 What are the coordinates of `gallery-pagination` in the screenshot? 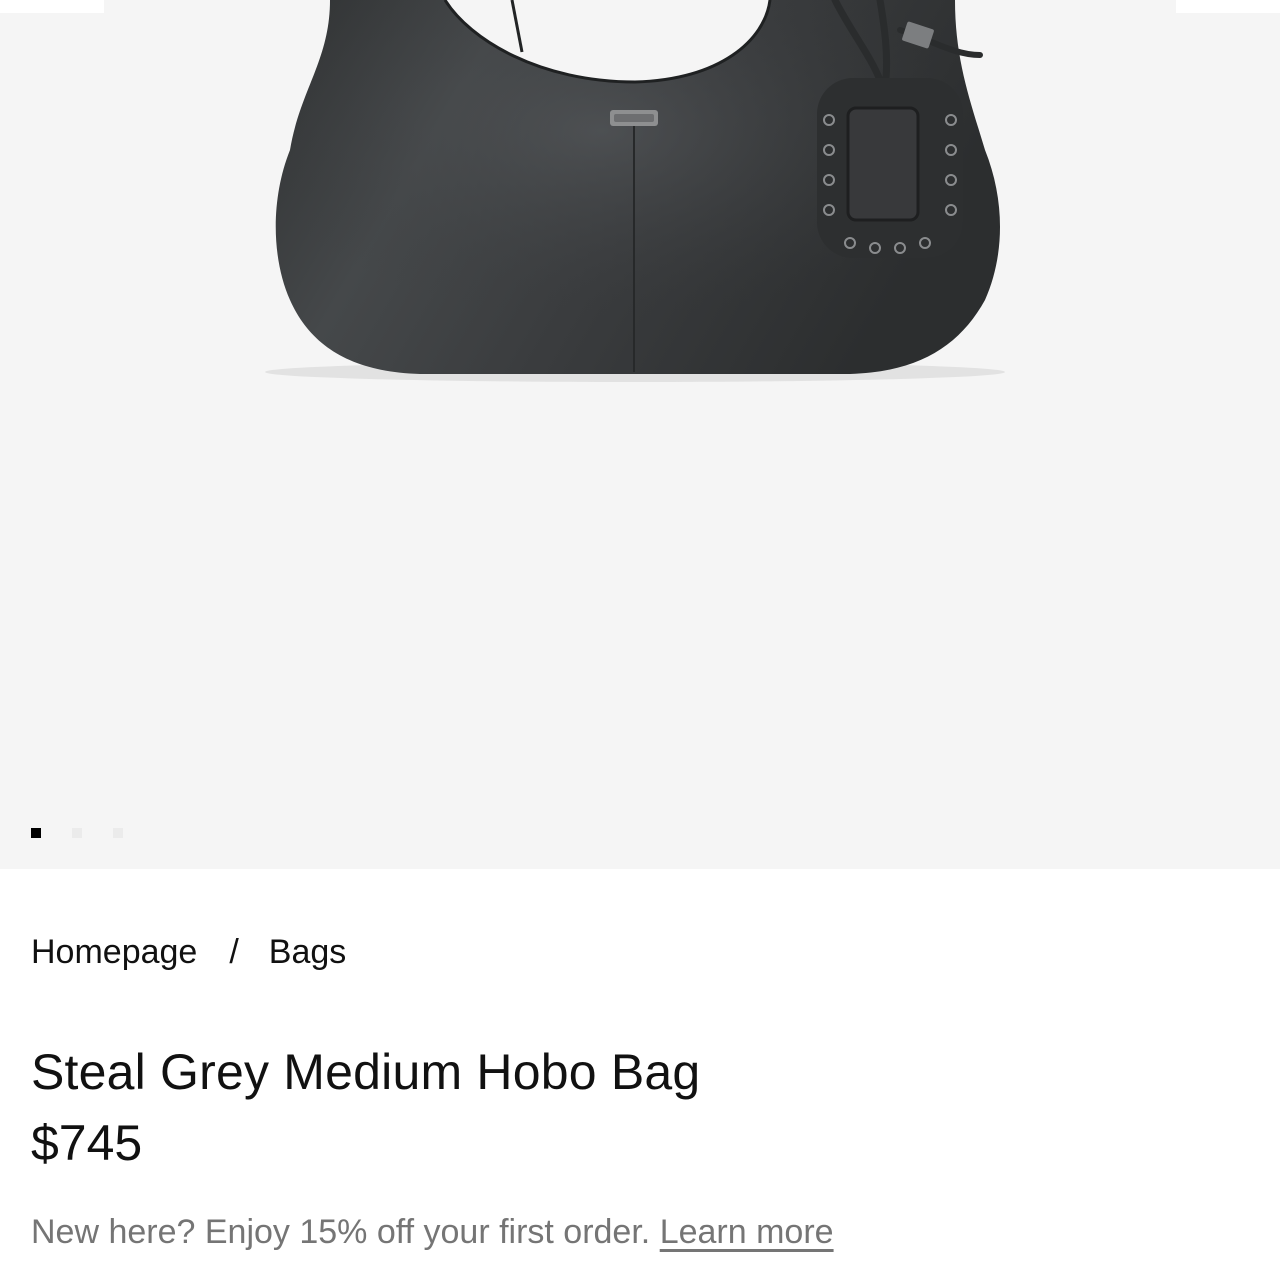 It's located at (77, 833).